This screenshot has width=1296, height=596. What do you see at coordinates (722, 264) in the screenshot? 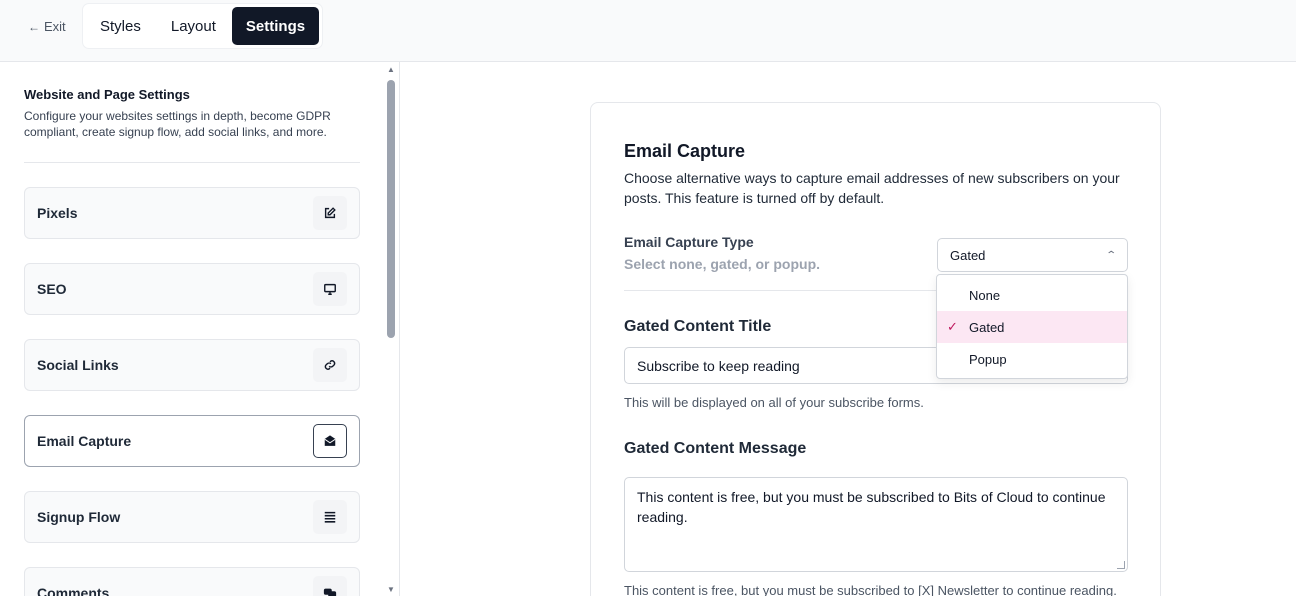
I see `capture-type-help: Select none, gated, or popup.` at bounding box center [722, 264].